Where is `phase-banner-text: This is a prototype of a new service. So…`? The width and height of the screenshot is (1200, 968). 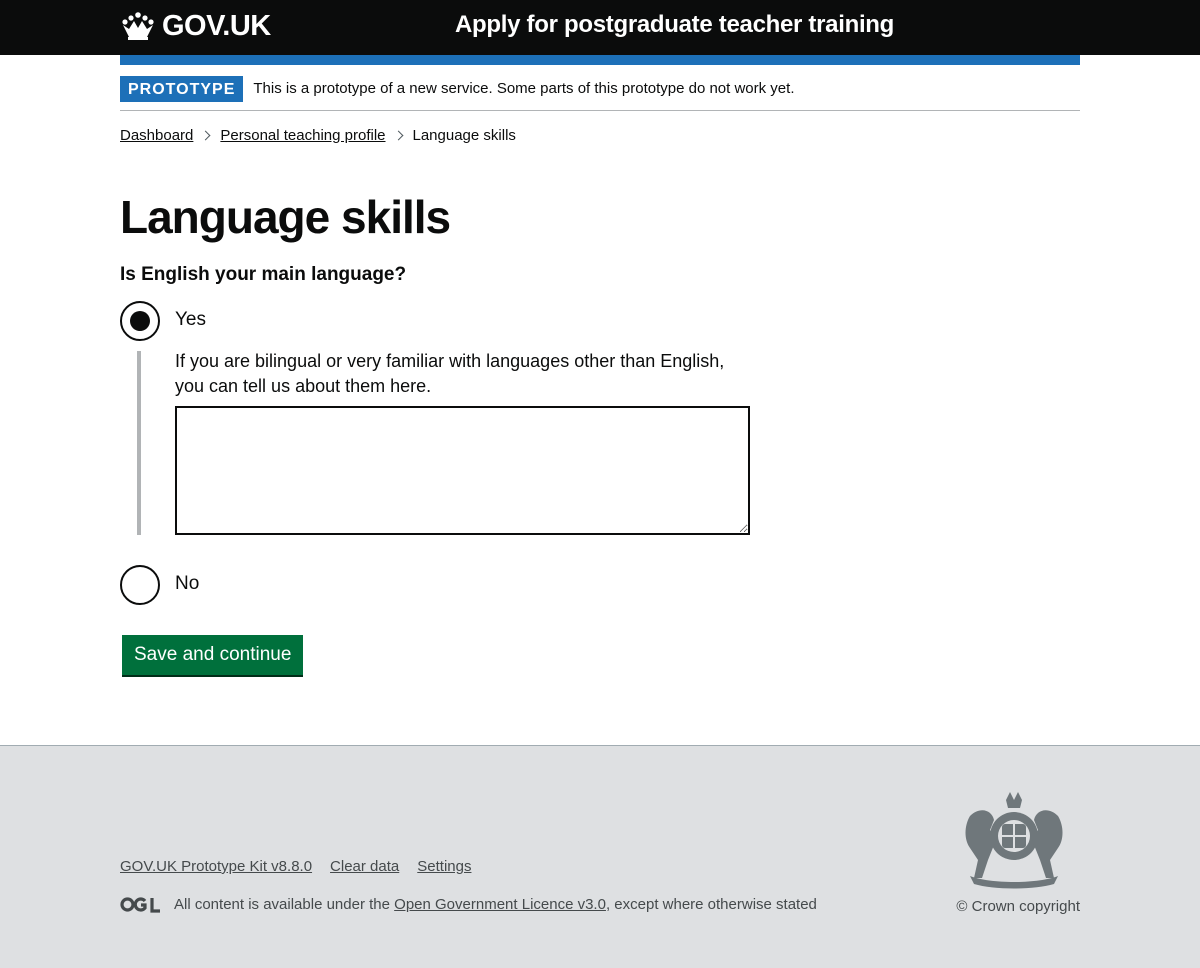 phase-banner-text: This is a prototype of a new service. So… is located at coordinates (524, 88).